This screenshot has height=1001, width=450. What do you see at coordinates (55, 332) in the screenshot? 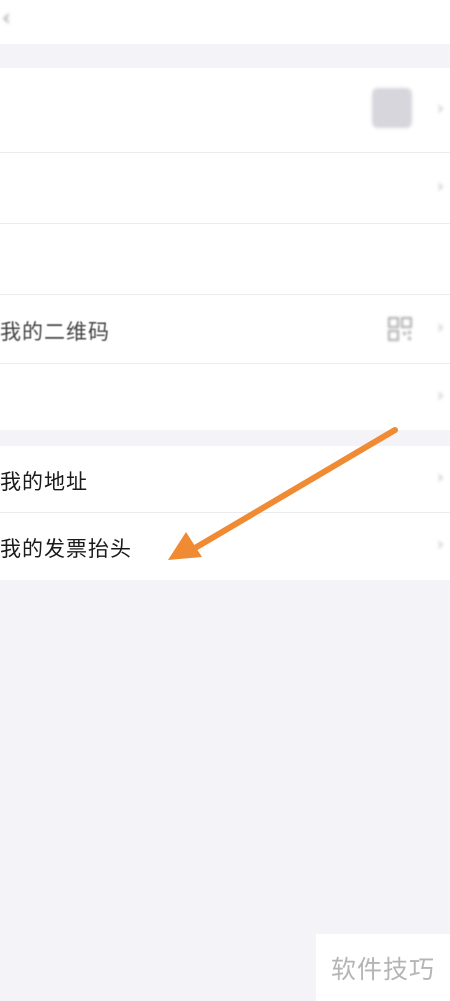
I see `my-qrcode-label: 我的二维码` at bounding box center [55, 332].